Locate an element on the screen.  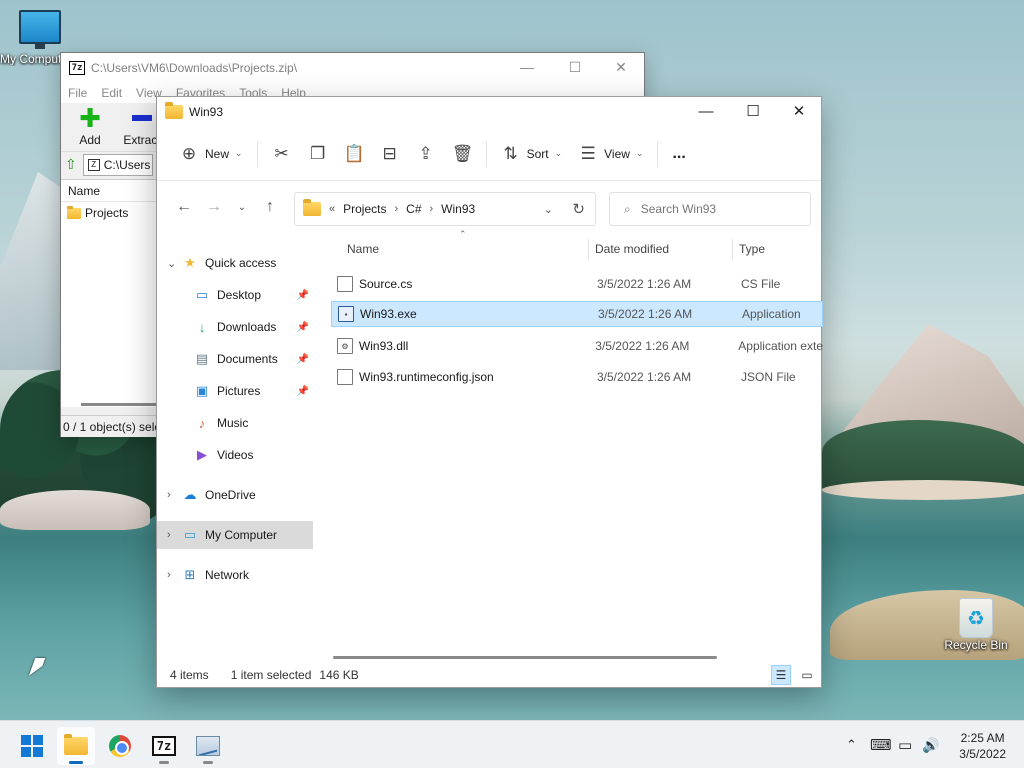
taskbar-performance-monitor is located at coordinates (208, 746).